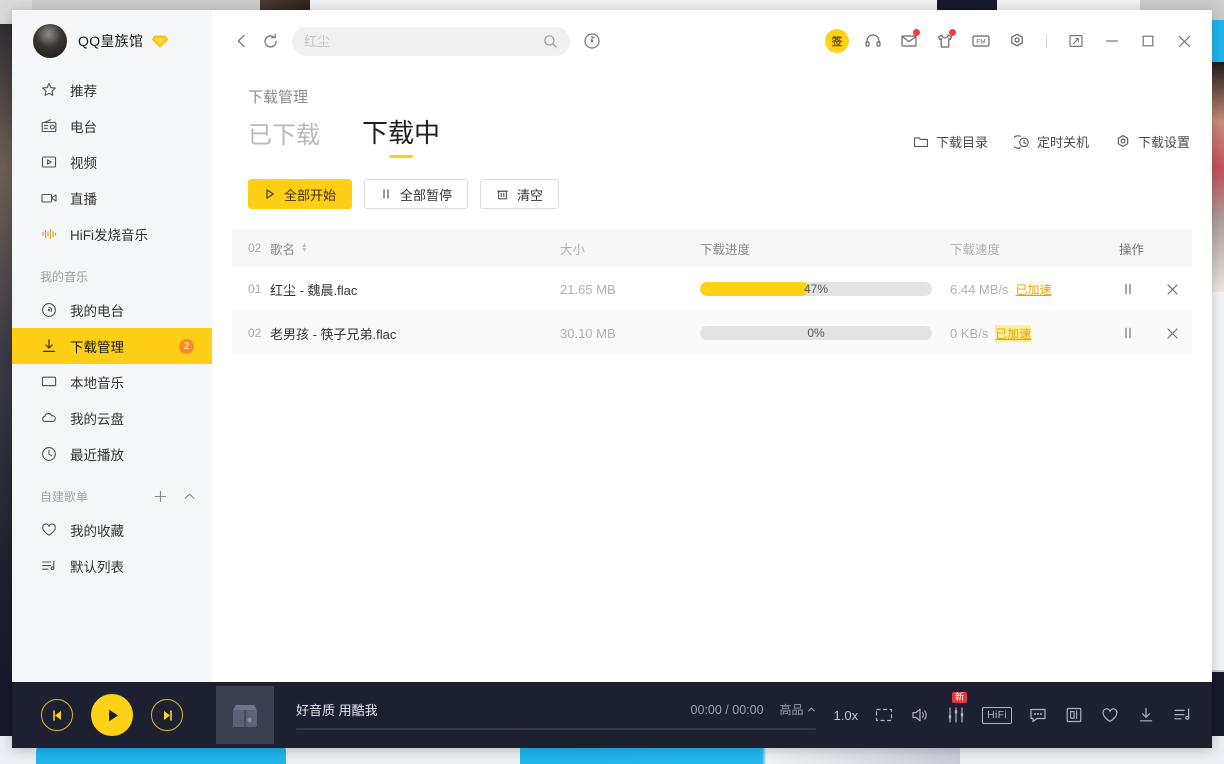 Image resolution: width=1224 pixels, height=764 pixels. What do you see at coordinates (846, 715) in the screenshot?
I see `playback-speed-button: 1.0x` at bounding box center [846, 715].